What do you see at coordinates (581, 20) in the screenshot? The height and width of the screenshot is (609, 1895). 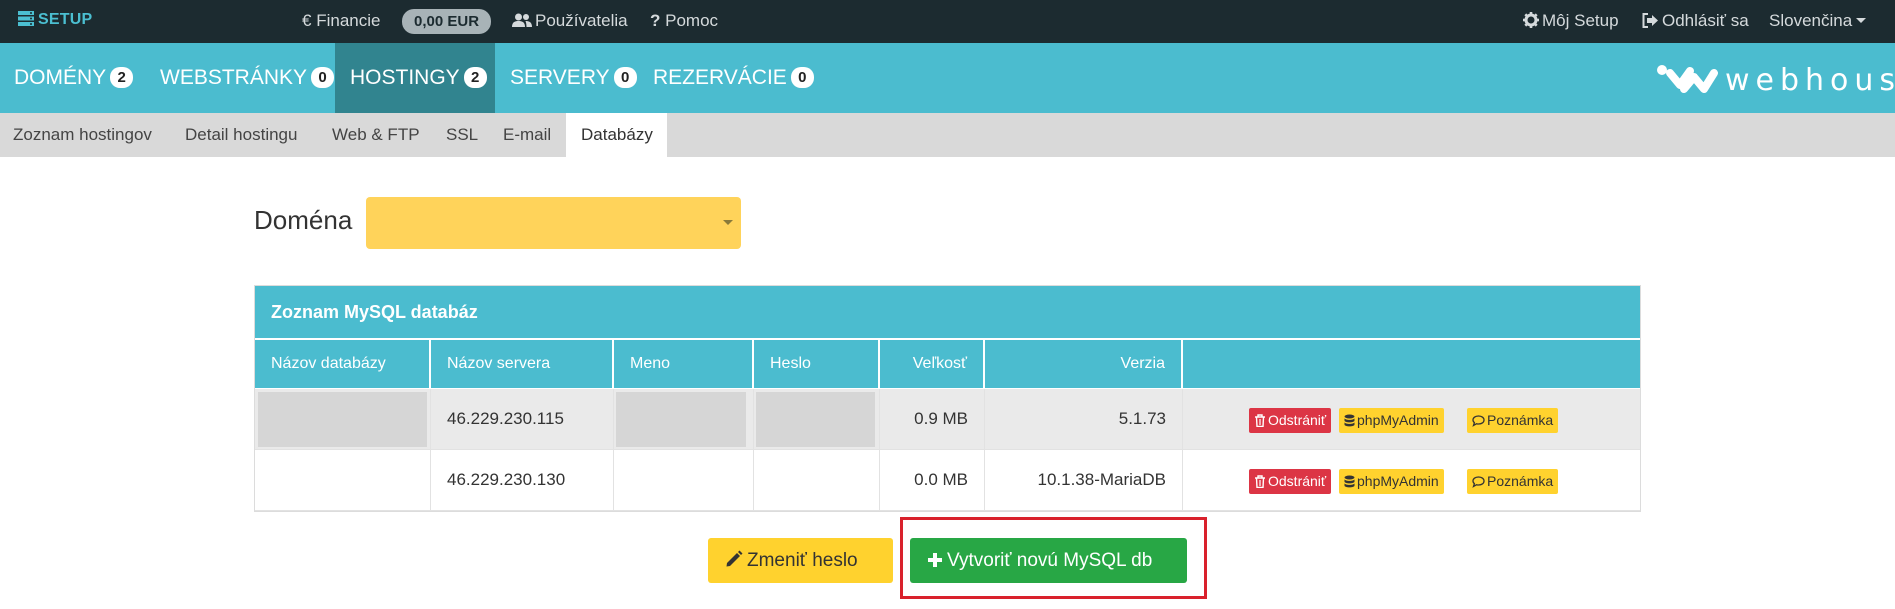 I see `users-label: Používatelia` at bounding box center [581, 20].